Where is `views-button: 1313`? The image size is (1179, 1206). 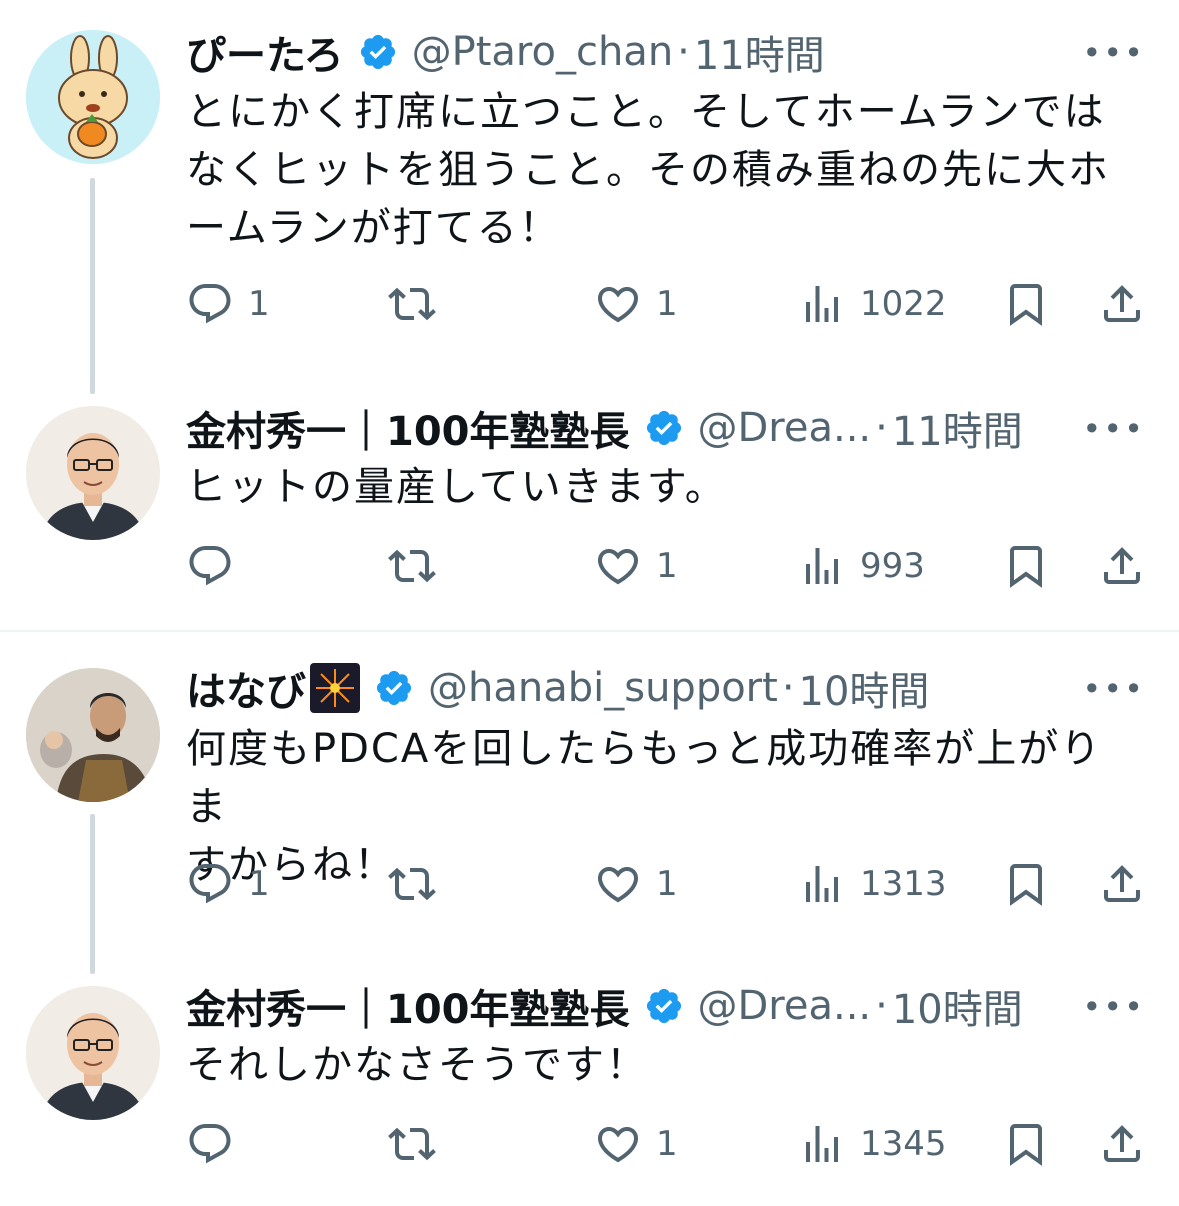
views-button: 1313 is located at coordinates (872, 884).